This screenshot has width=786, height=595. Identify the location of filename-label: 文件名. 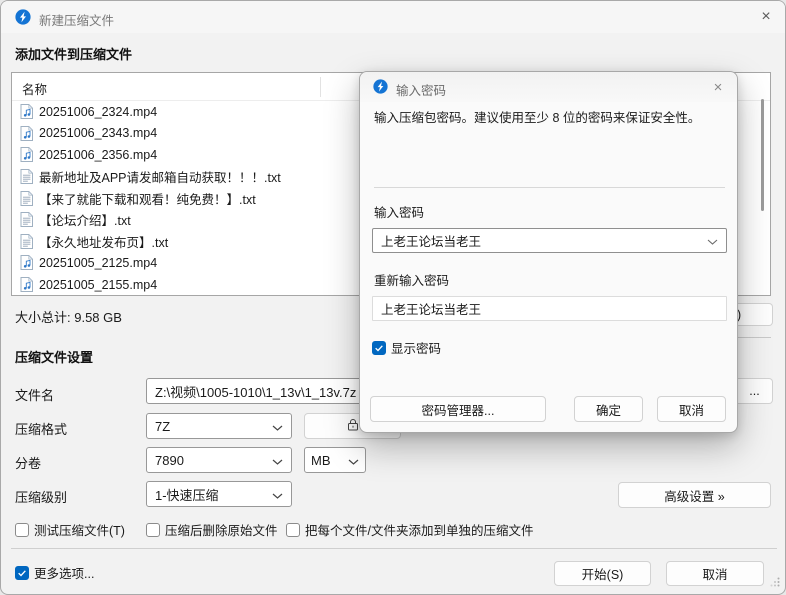
(35, 395).